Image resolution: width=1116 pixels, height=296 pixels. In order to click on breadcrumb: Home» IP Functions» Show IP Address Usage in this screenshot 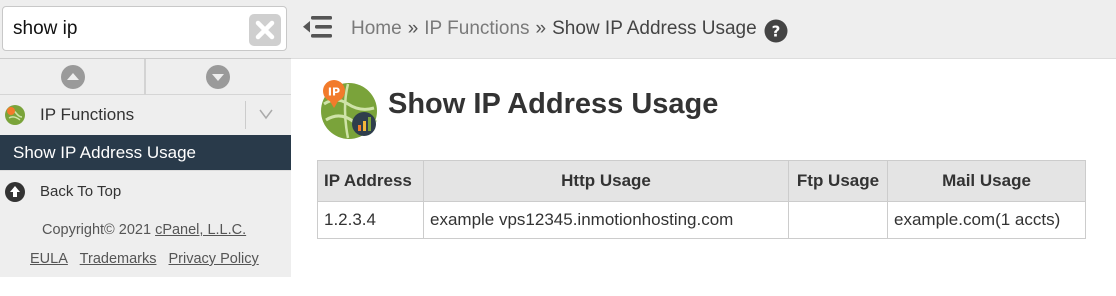, I will do `click(554, 29)`.